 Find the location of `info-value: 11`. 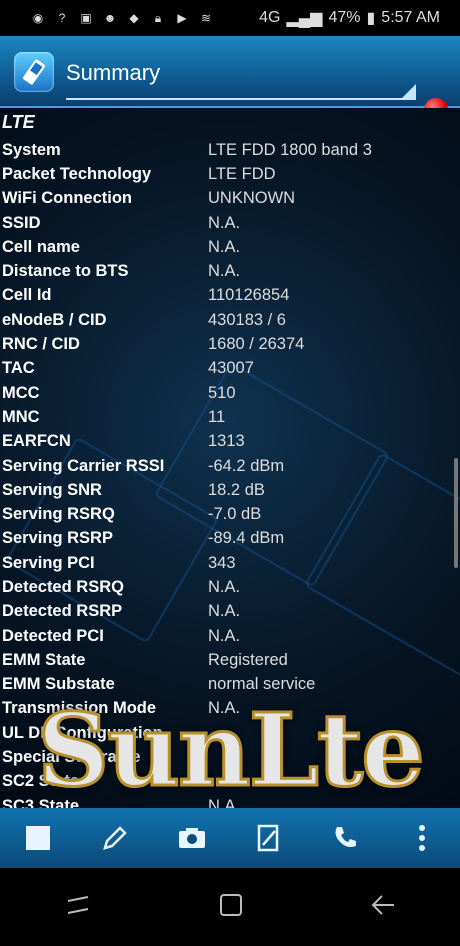

info-value: 11 is located at coordinates (217, 416).